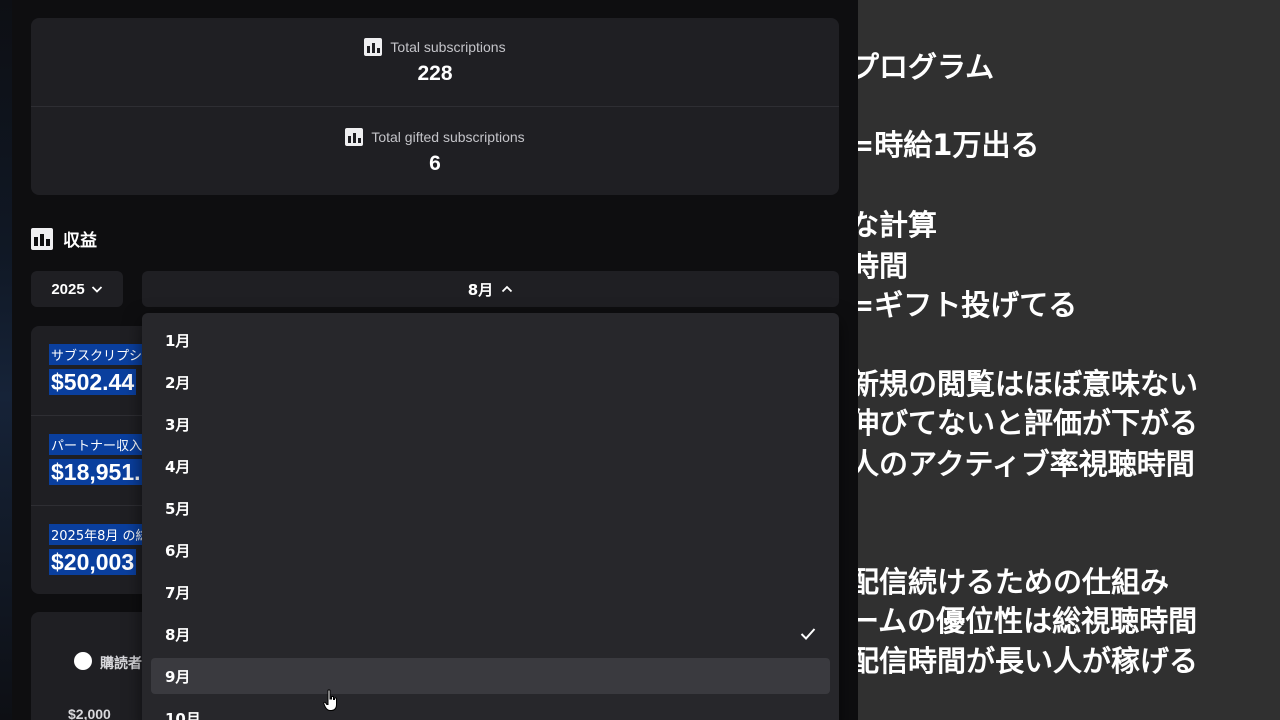  I want to click on note-line: 配信続けるための仕組み, so click(1014, 582).